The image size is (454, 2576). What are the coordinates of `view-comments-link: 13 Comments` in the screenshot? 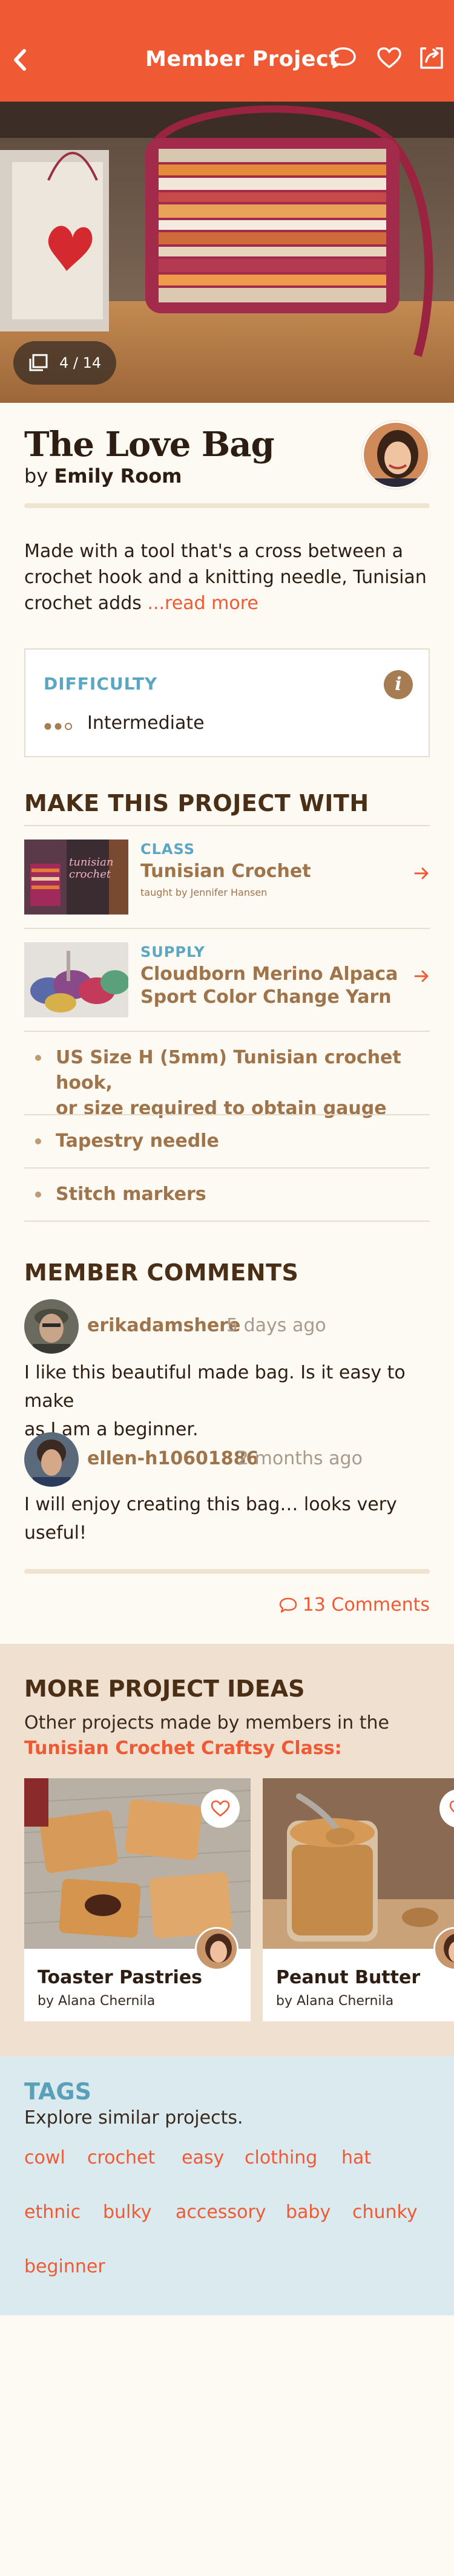 It's located at (354, 1605).